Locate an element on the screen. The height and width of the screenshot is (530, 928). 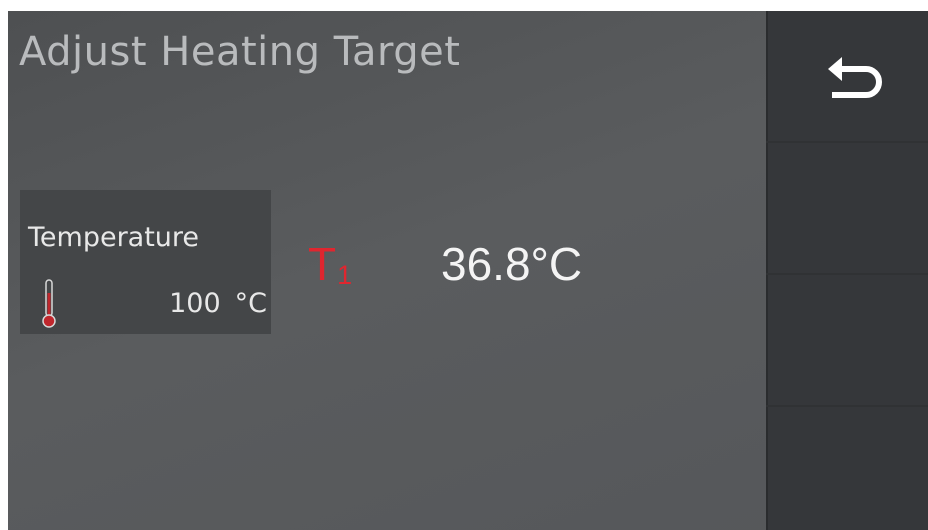
thermometer-icon is located at coordinates (49, 303).